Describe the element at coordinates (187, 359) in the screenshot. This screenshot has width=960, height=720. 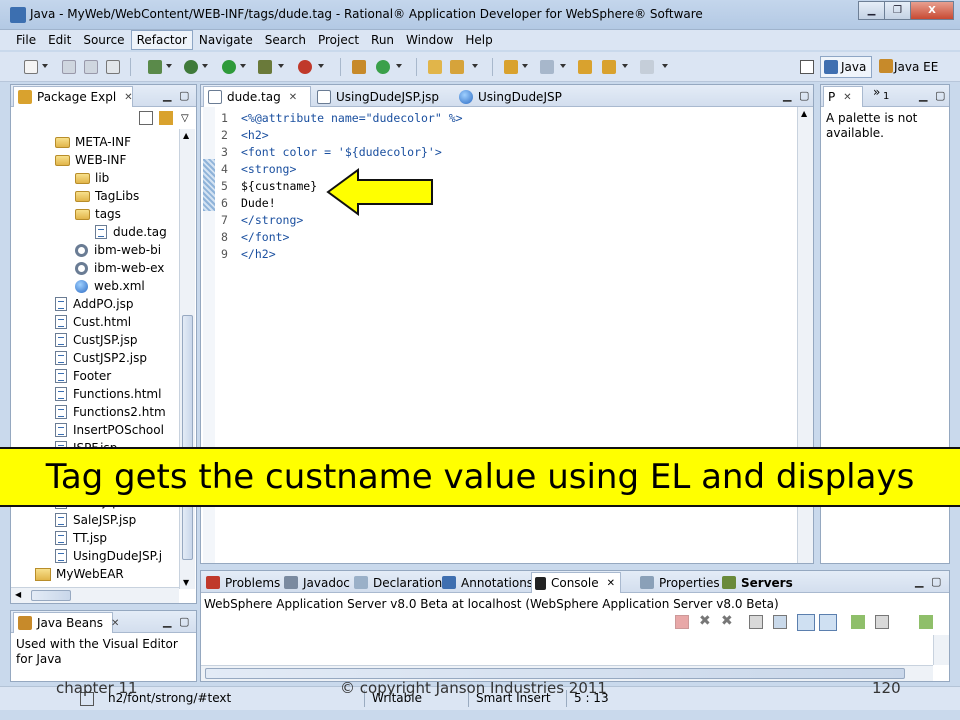
I see `tree-vertical-scrollbar: ▲ ▼` at that location.